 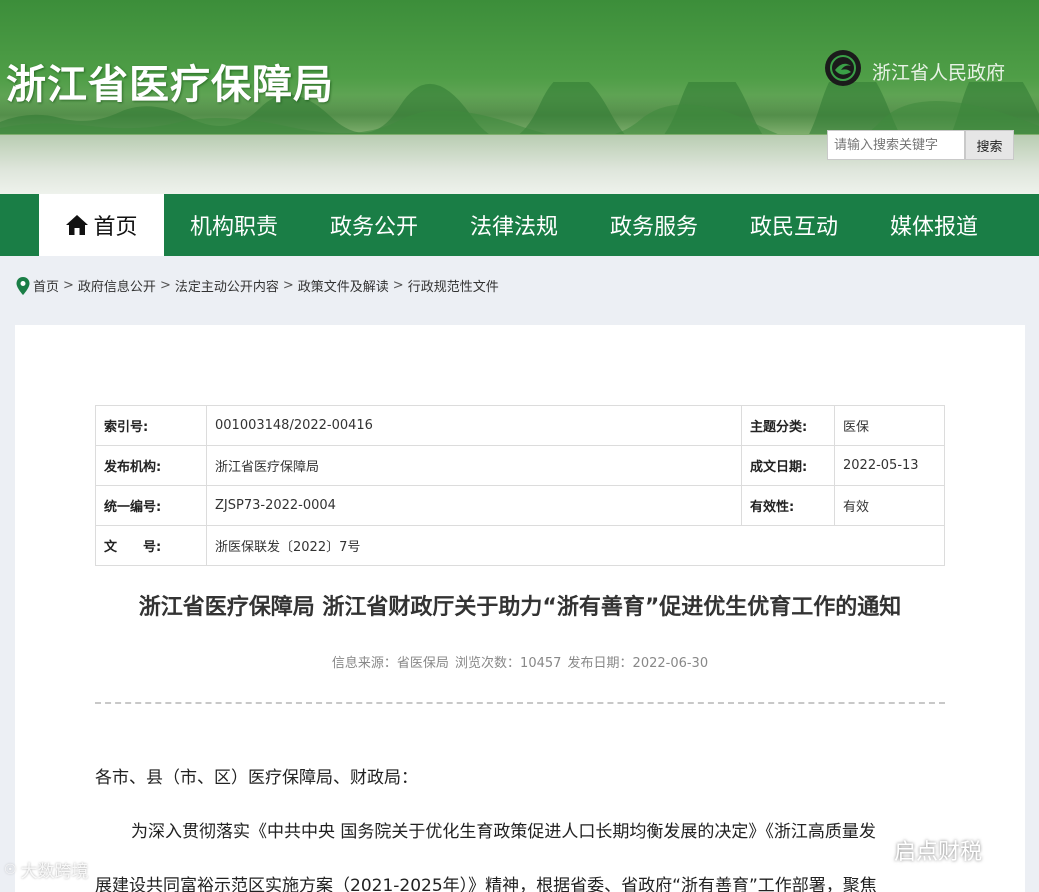 What do you see at coordinates (170, 81) in the screenshot?
I see `site-title: 浙江省医疗保障局` at bounding box center [170, 81].